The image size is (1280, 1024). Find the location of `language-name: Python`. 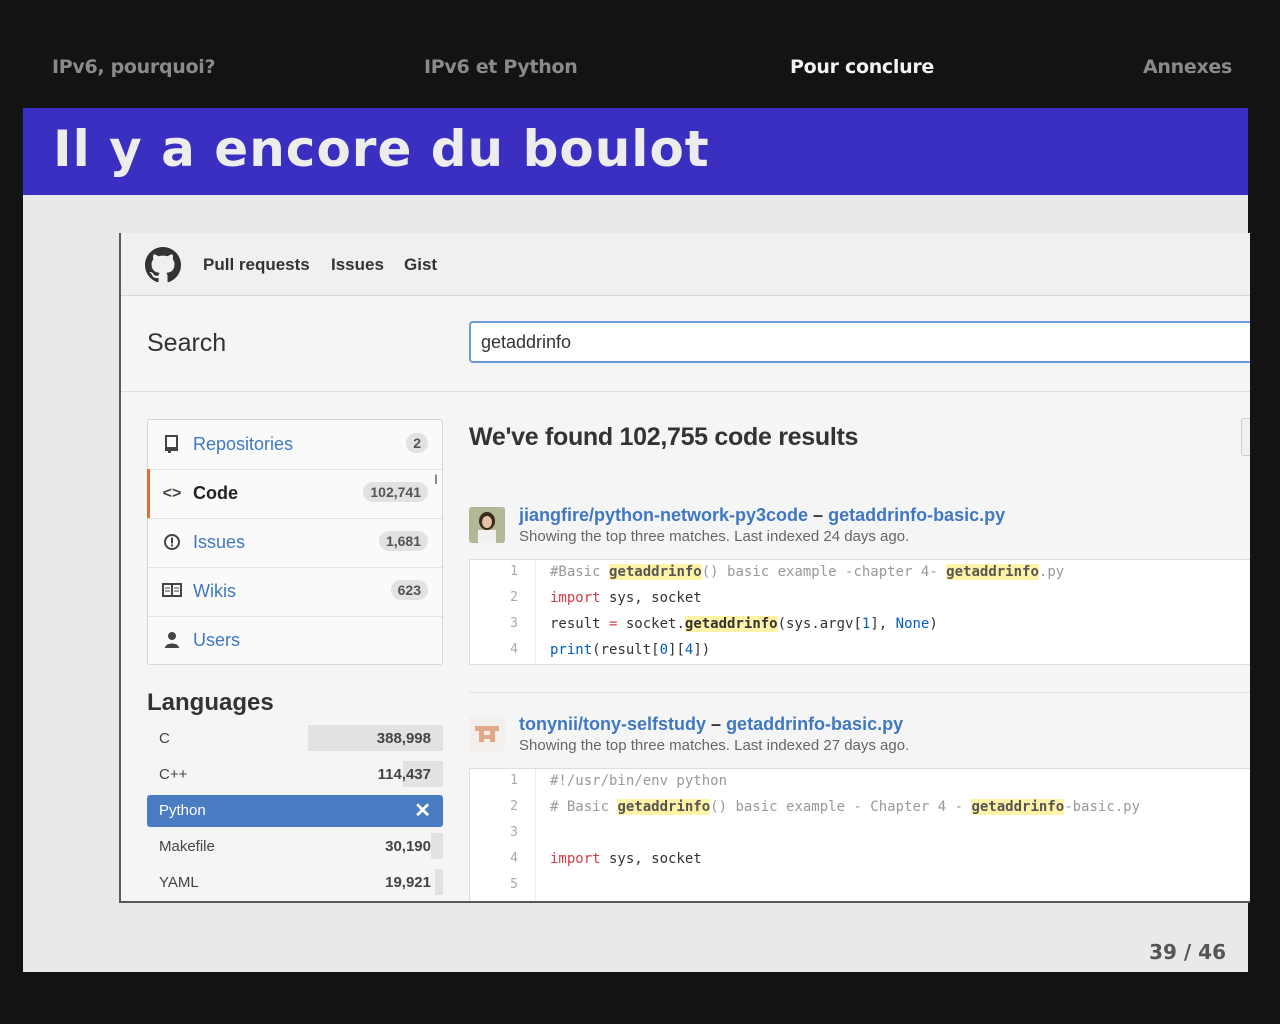

language-name: Python is located at coordinates (182, 810).